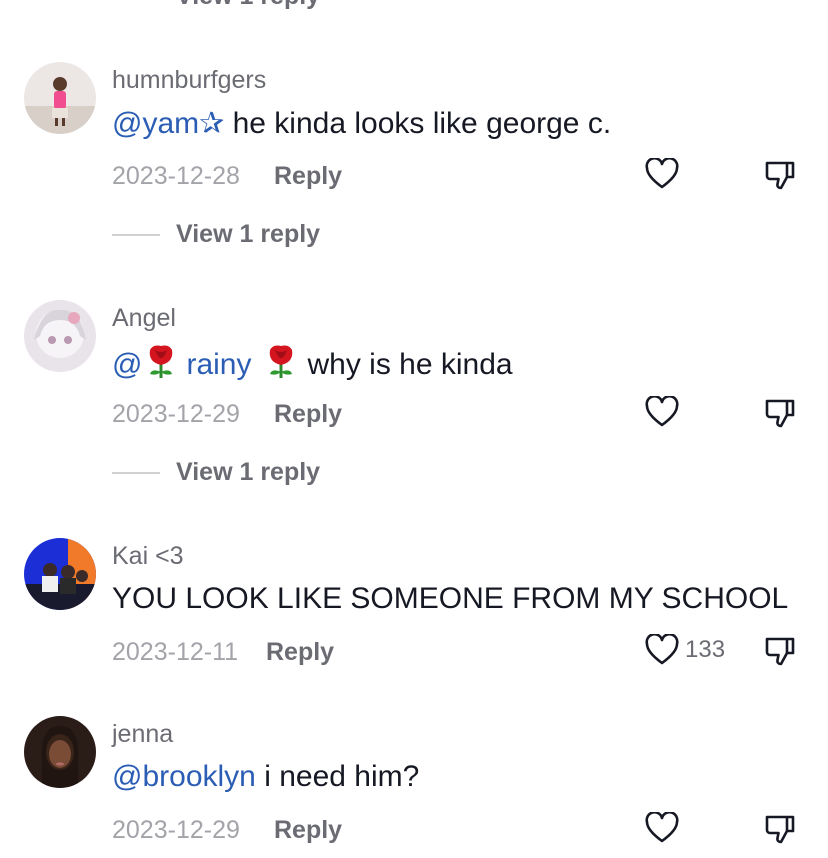 The height and width of the screenshot is (858, 828). I want to click on comment-username: jenna, so click(142, 734).